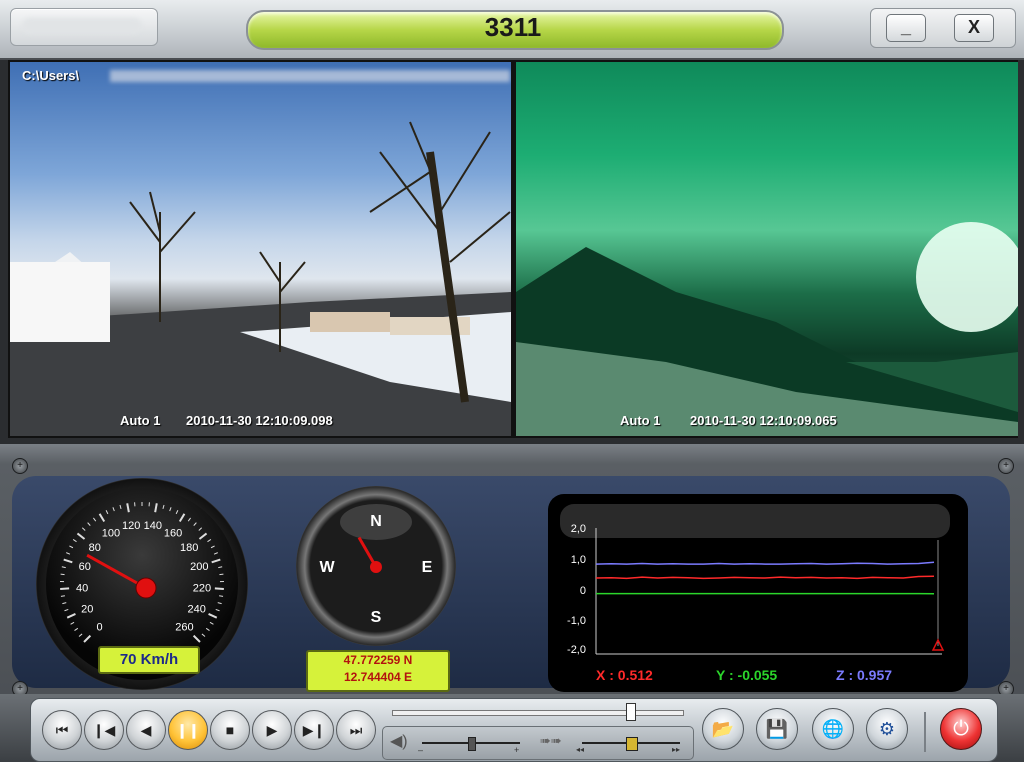 The width and height of the screenshot is (1024, 762). Describe the element at coordinates (864, 675) in the screenshot. I see `z-axis-readout: Z : 0.957` at that location.